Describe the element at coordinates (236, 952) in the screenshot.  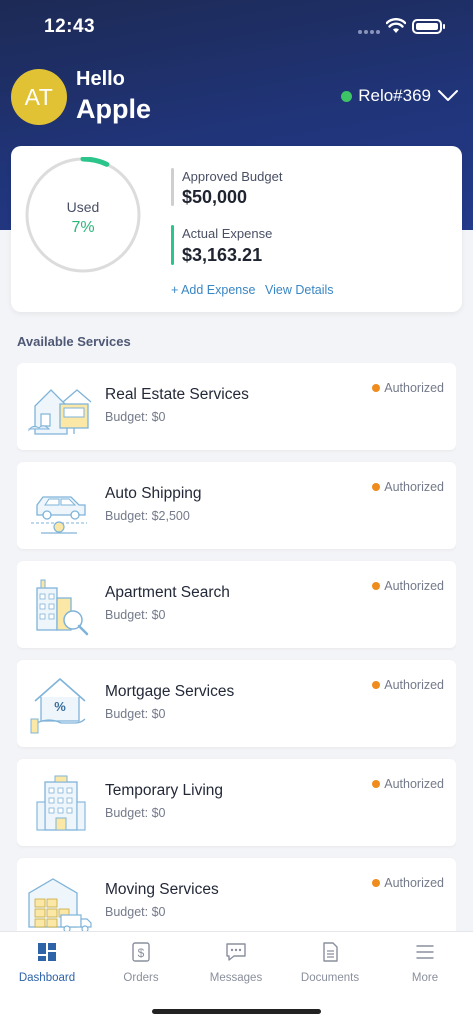
I see `chat-icon` at that location.